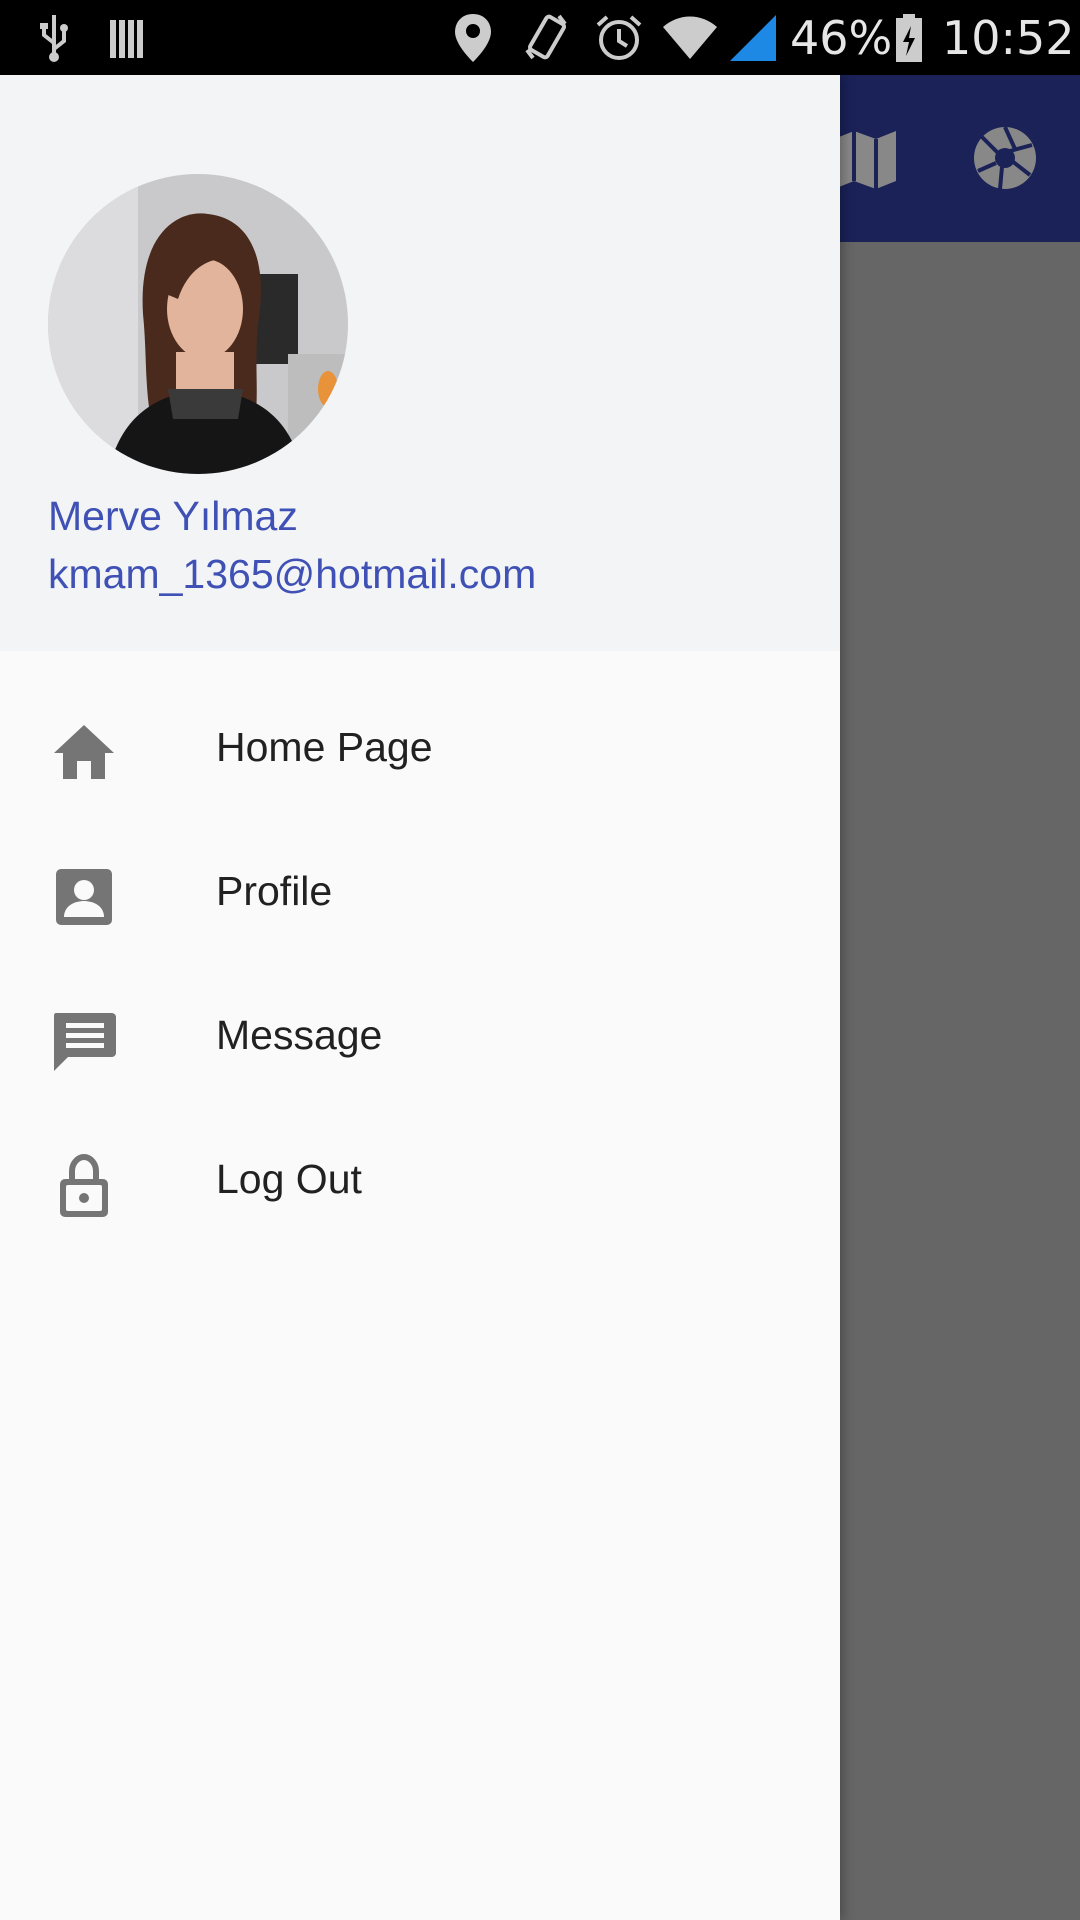 This screenshot has width=1080, height=1920. I want to click on storage-icon, so click(126, 38).